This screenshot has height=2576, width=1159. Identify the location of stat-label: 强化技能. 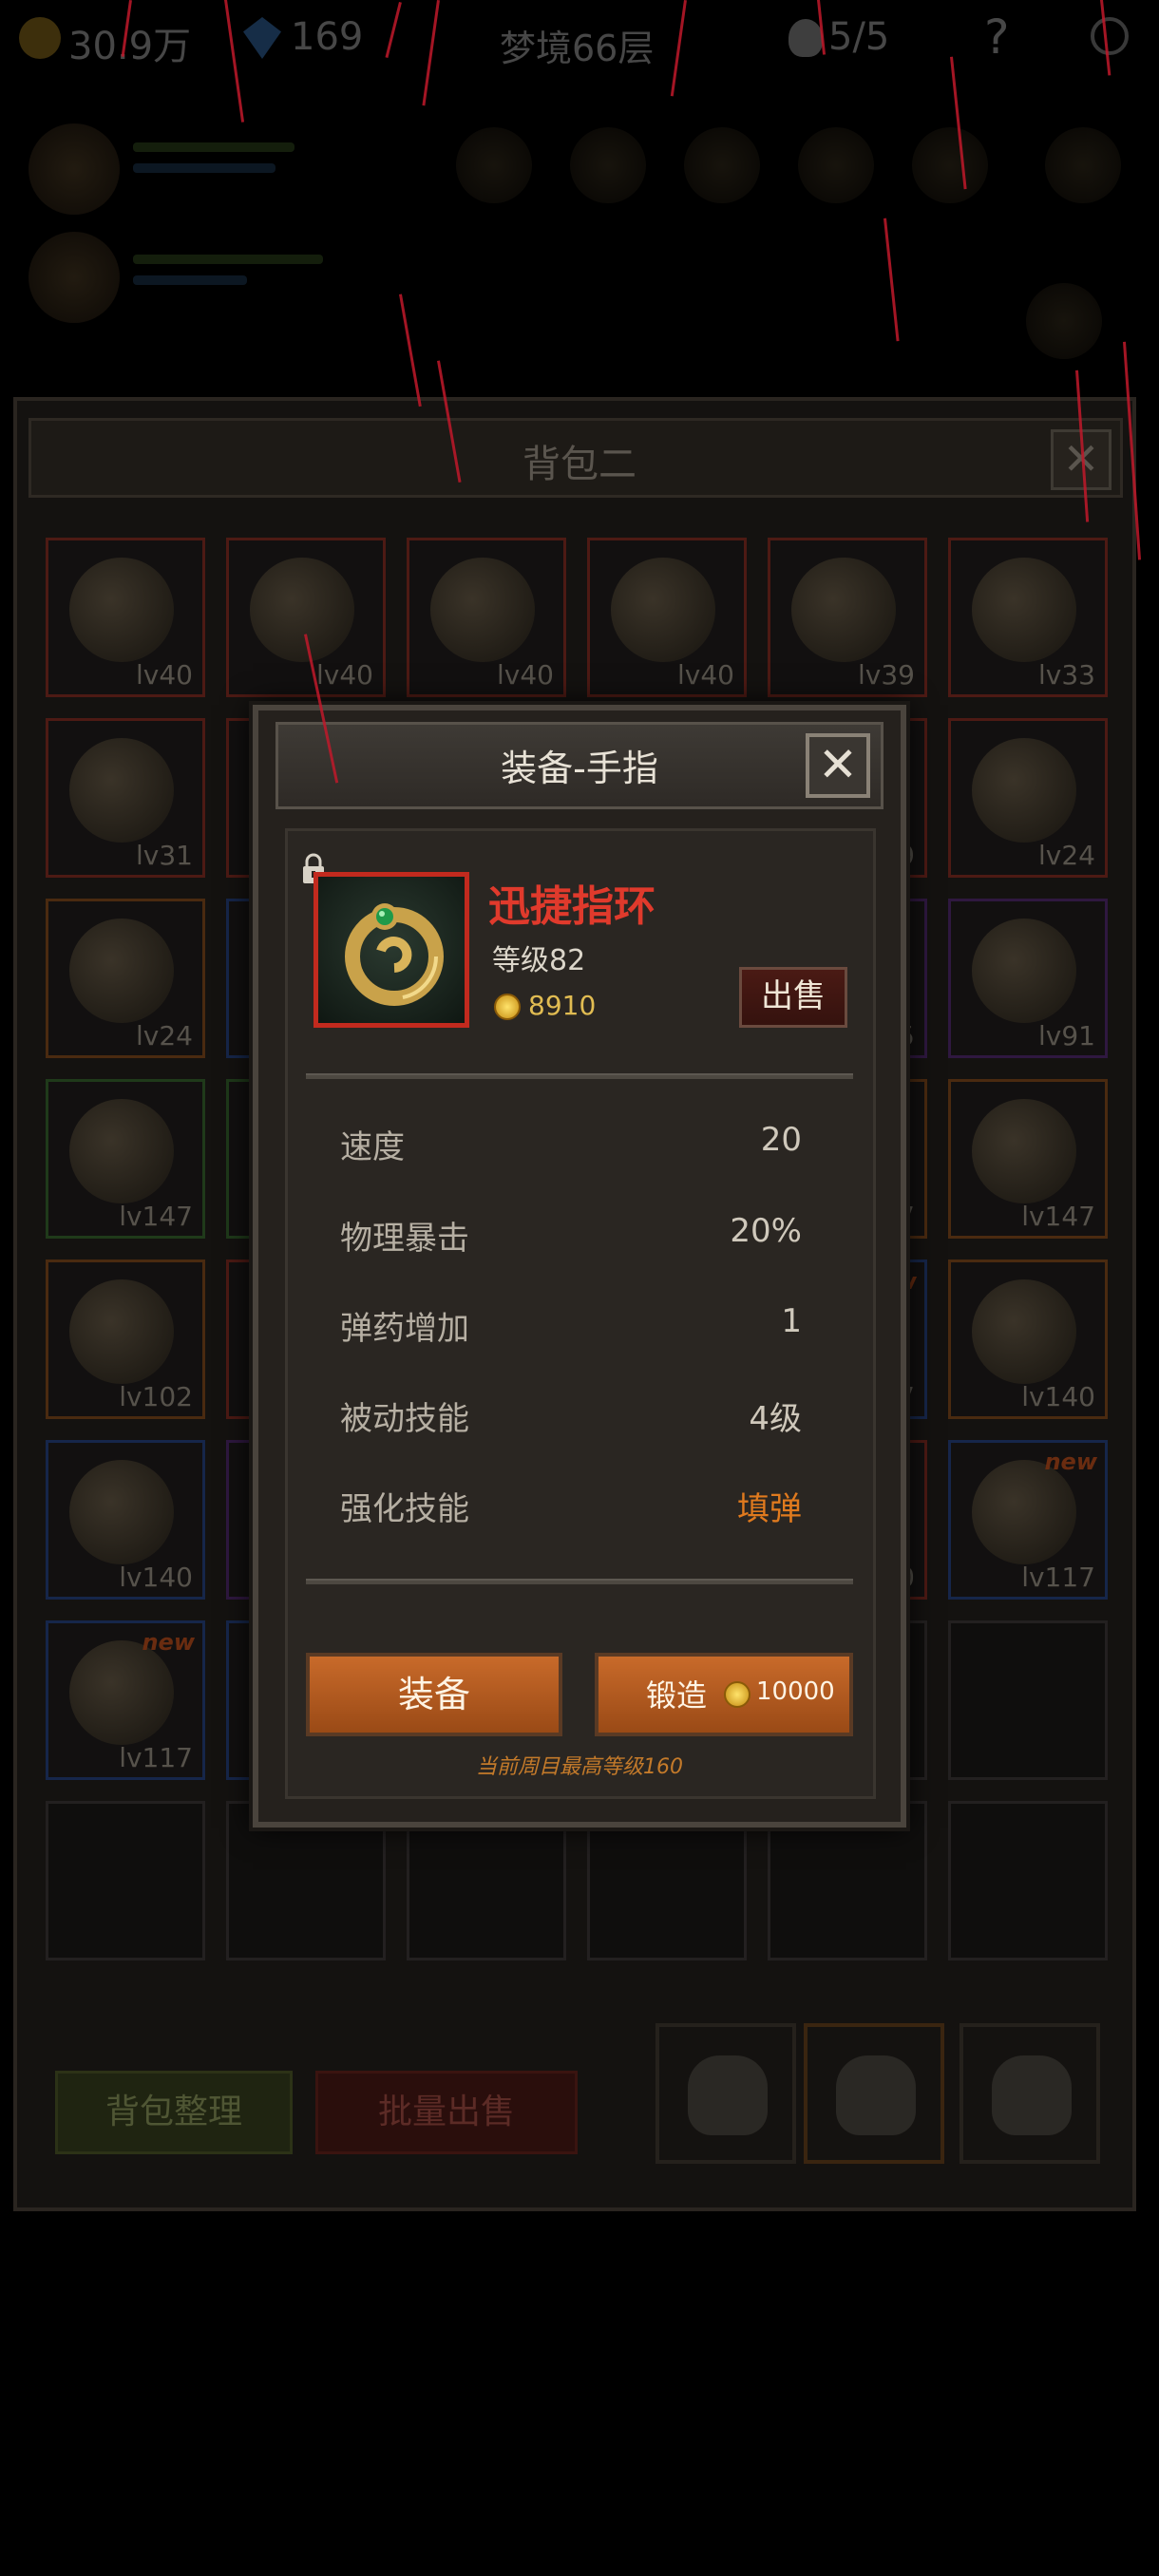
(404, 1509).